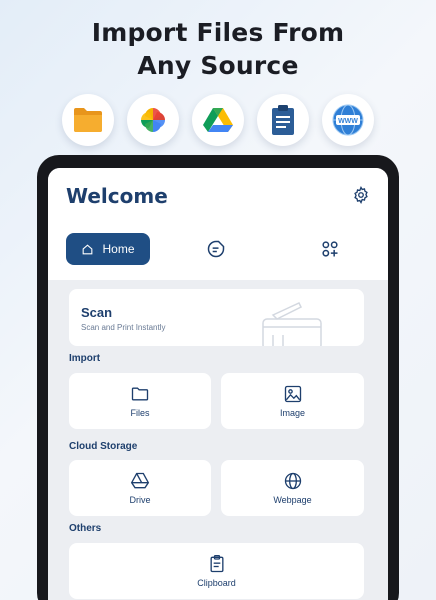 The width and height of the screenshot is (436, 600). What do you see at coordinates (118, 249) in the screenshot?
I see `tab-home-label: Home` at bounding box center [118, 249].